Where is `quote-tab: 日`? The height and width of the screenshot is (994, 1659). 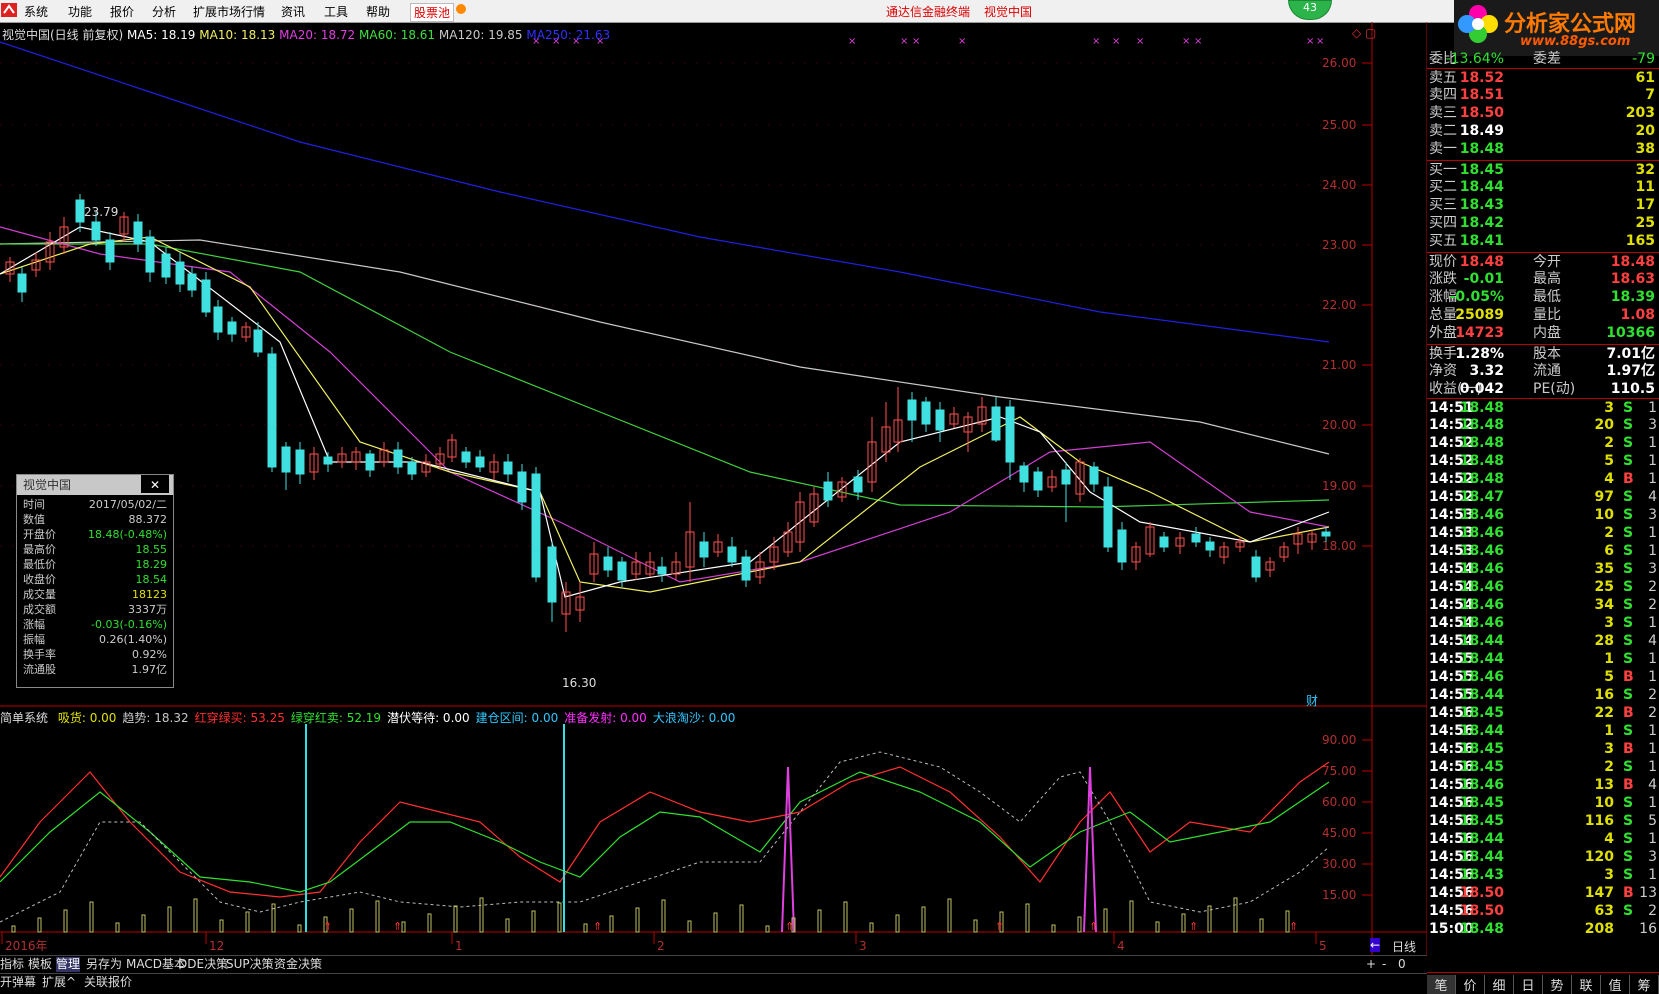 quote-tab: 日 is located at coordinates (1528, 984).